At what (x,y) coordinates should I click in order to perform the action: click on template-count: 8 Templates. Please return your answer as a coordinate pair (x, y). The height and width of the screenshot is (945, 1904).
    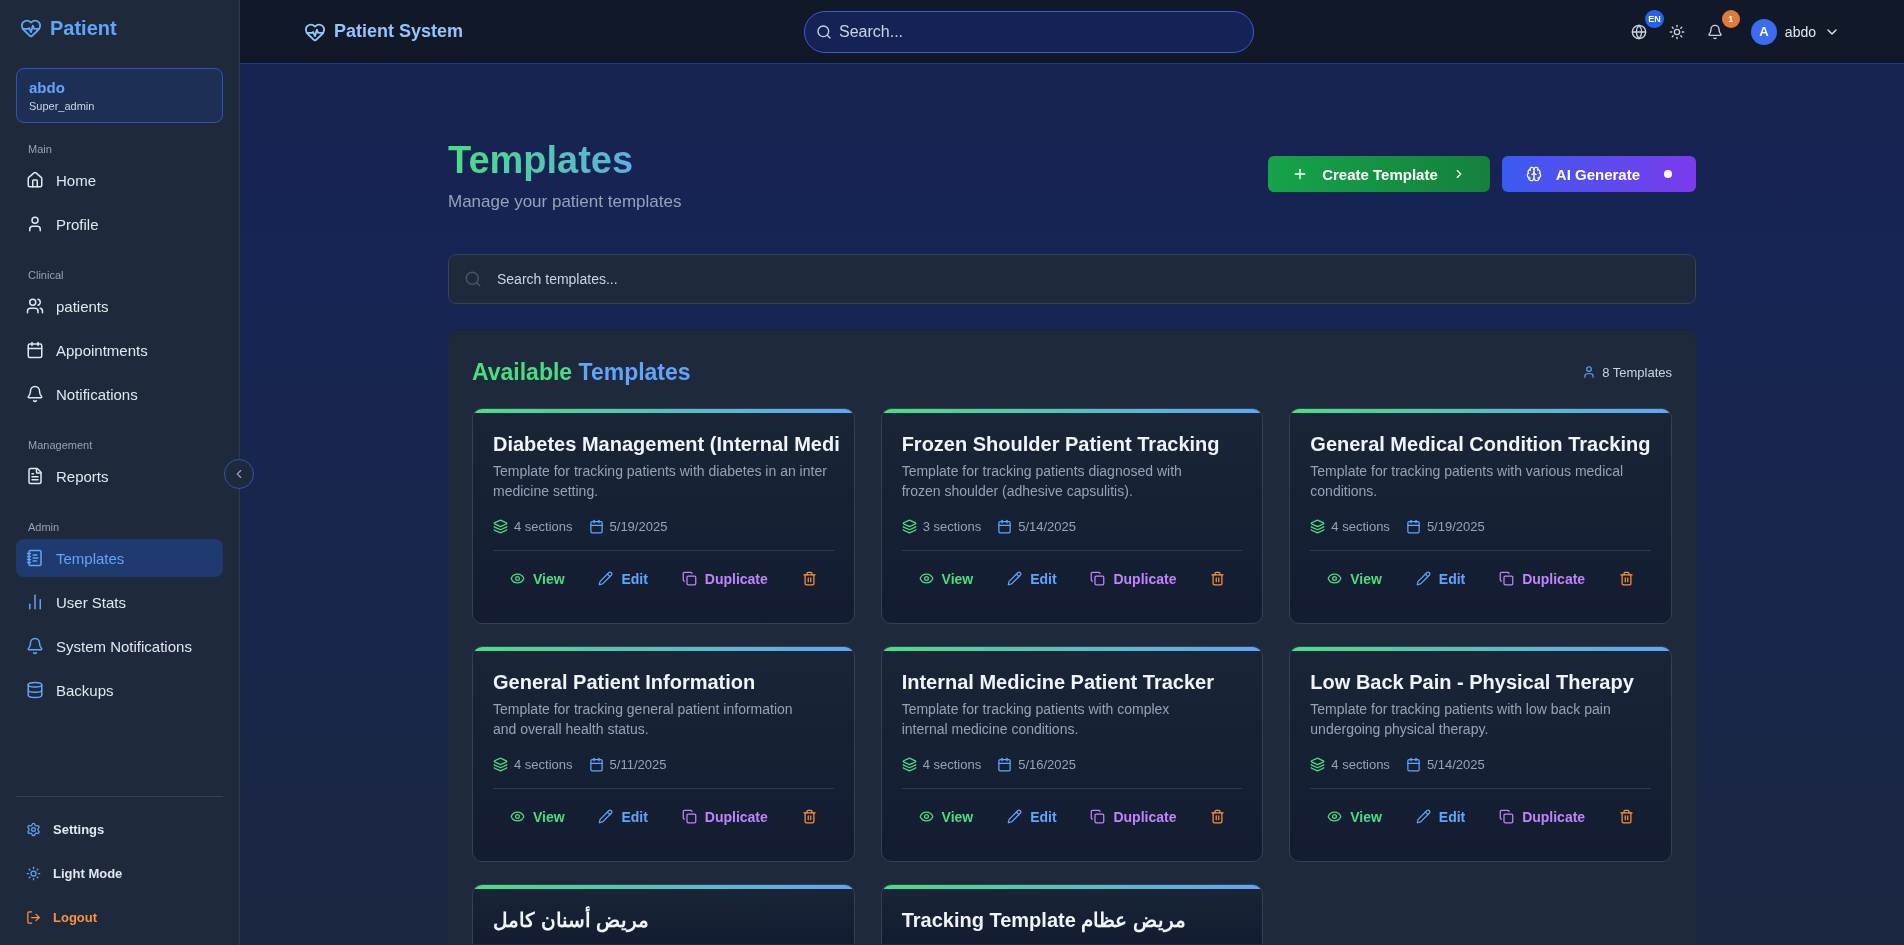
    Looking at the image, I should click on (1627, 372).